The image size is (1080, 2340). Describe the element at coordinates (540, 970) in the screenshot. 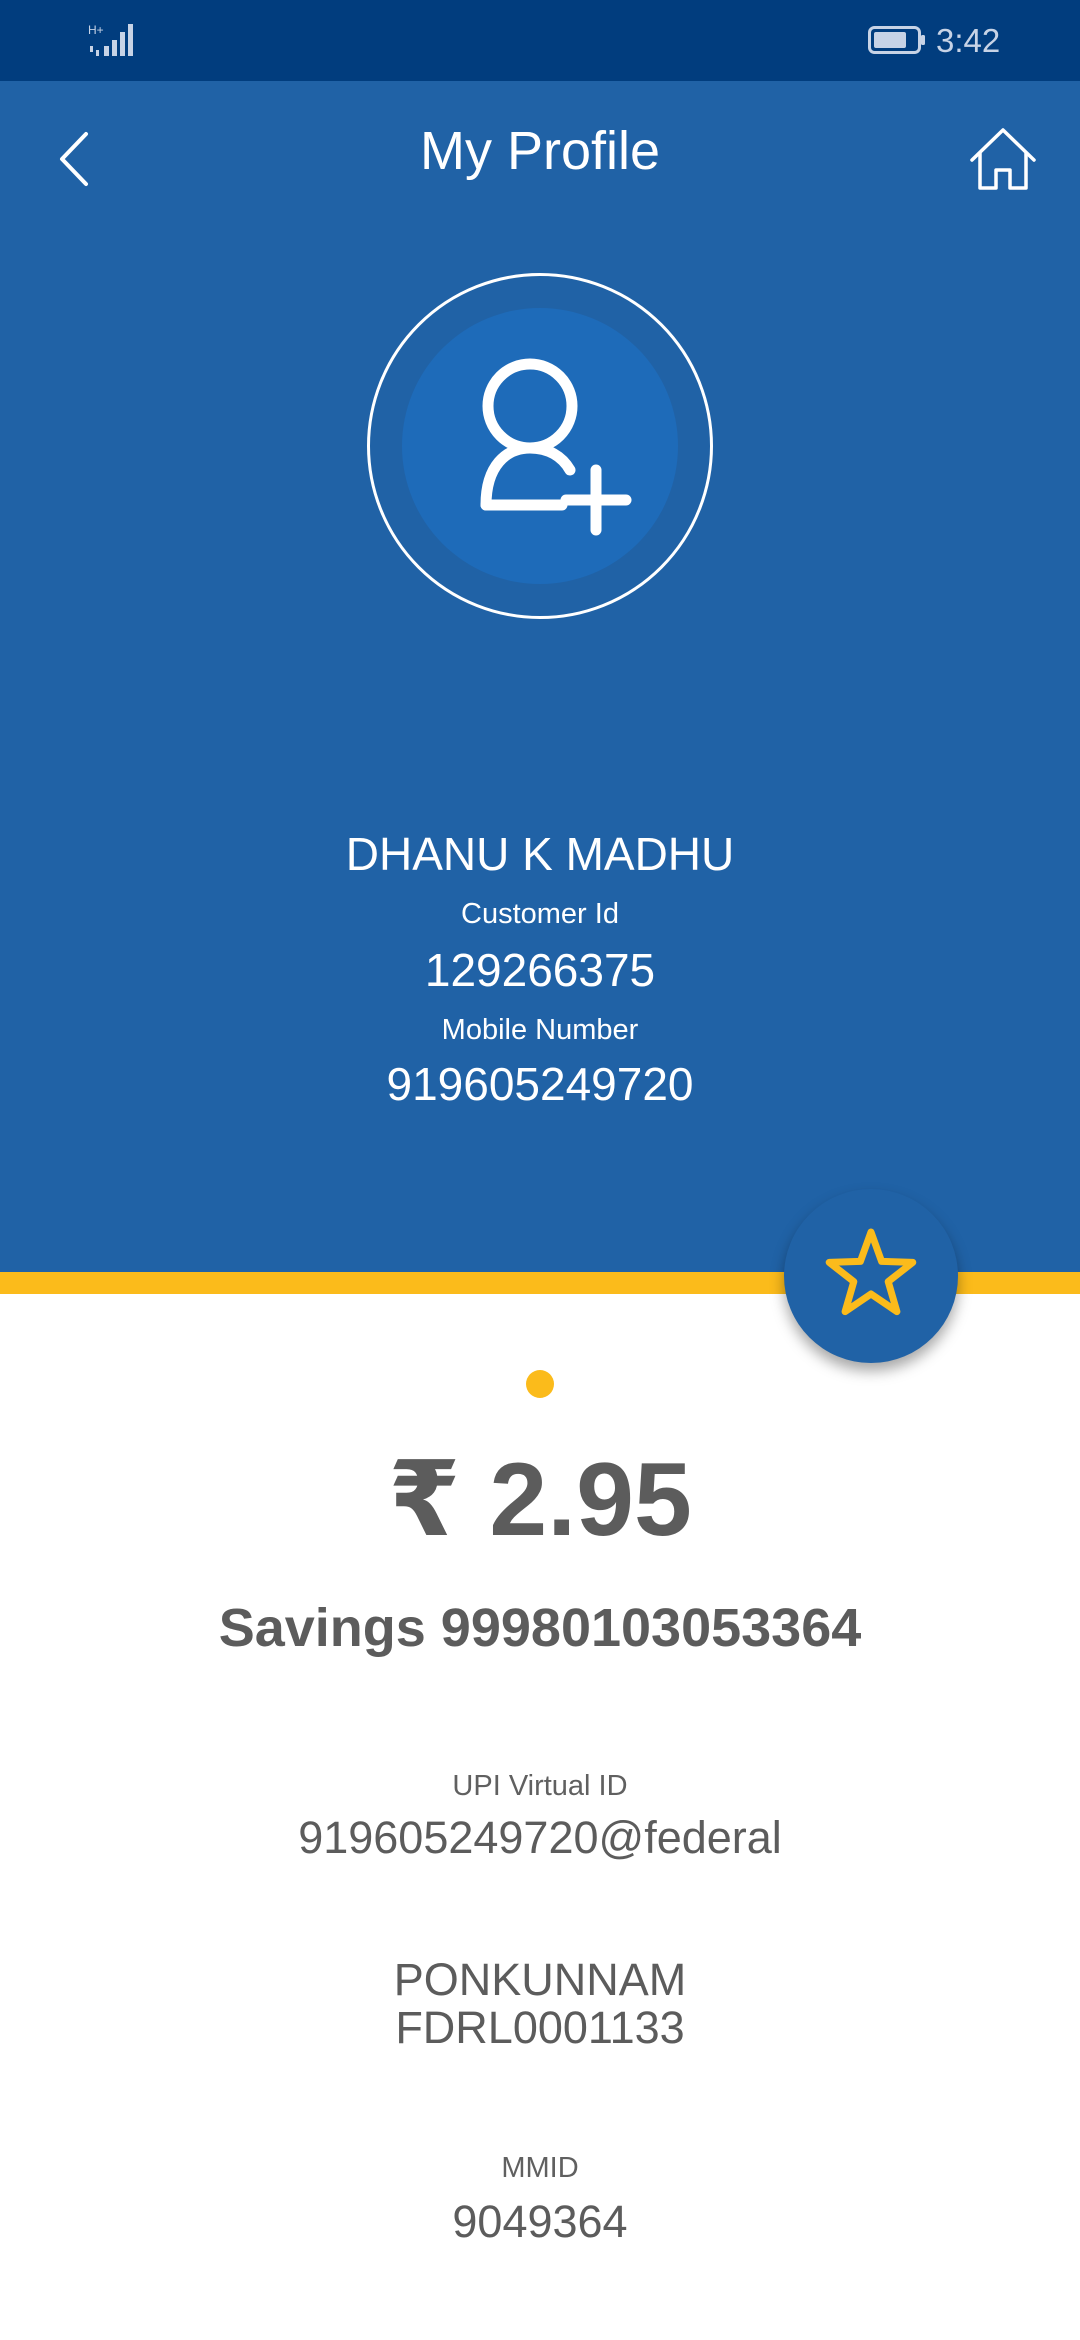

I see `customer-id-value: 129266375` at that location.